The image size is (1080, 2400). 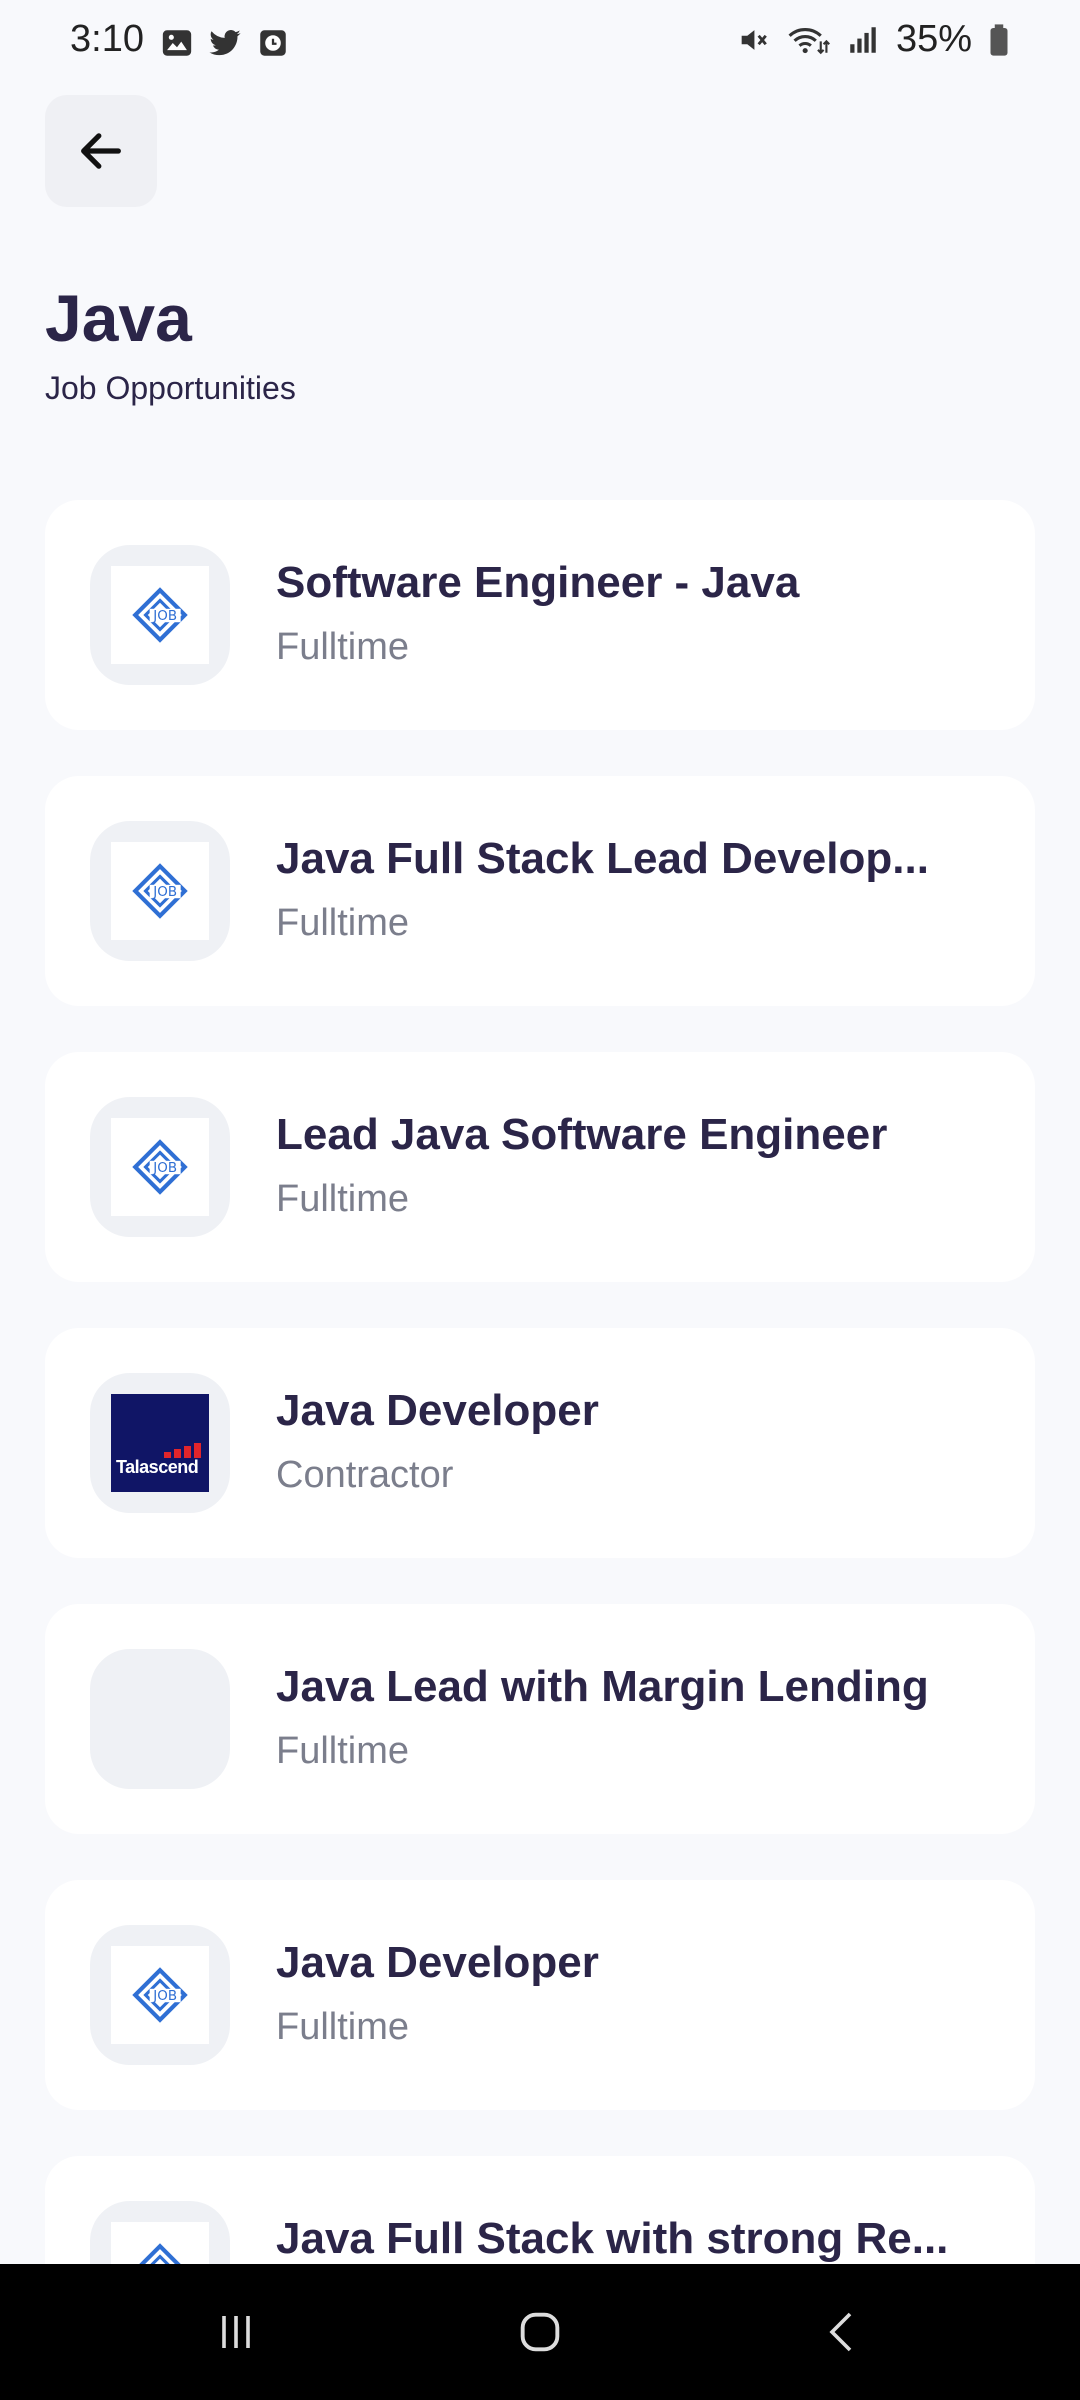 What do you see at coordinates (933, 39) in the screenshot?
I see `battery-percent: 35%` at bounding box center [933, 39].